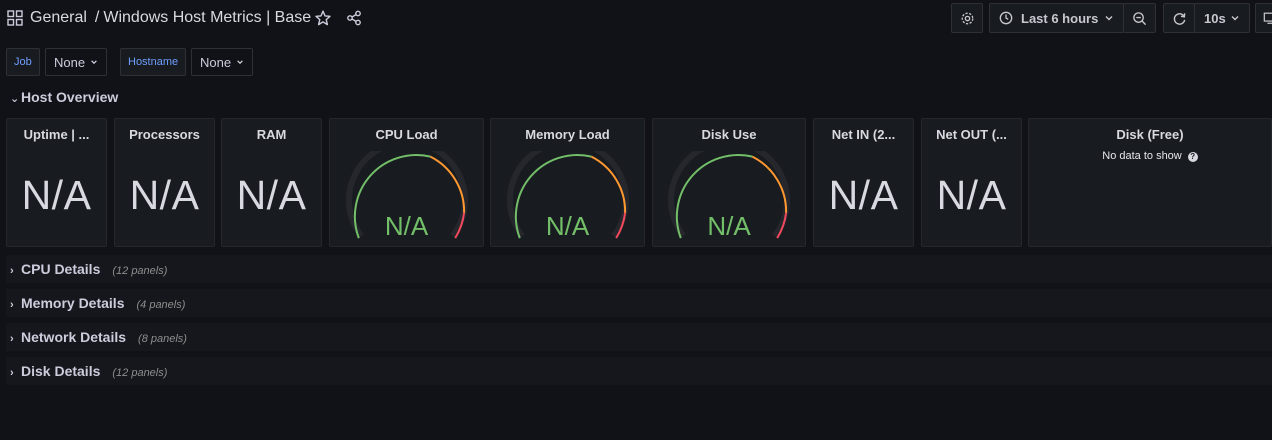  What do you see at coordinates (1006, 18) in the screenshot?
I see `clock-icon` at bounding box center [1006, 18].